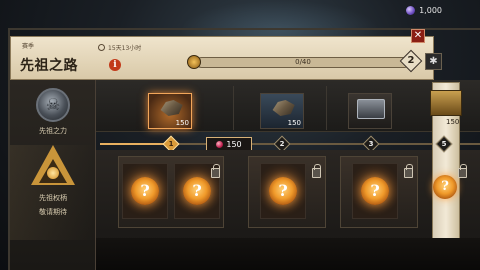  Describe the element at coordinates (171, 144) in the screenshot. I see `track-node-number: 1` at that location.